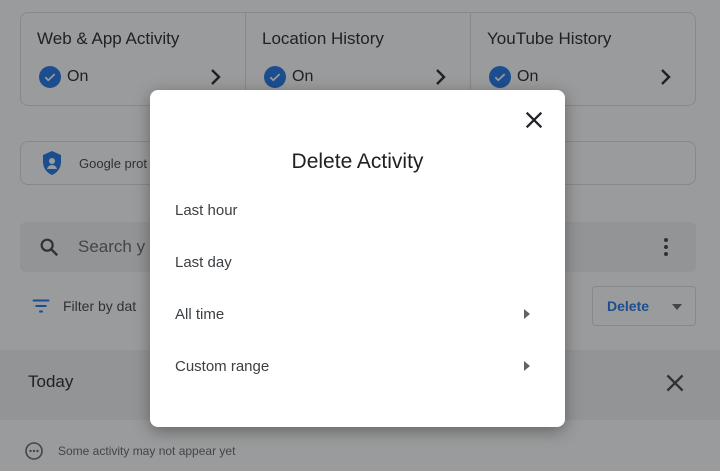  What do you see at coordinates (357, 314) in the screenshot?
I see `option-all-time: All time` at bounding box center [357, 314].